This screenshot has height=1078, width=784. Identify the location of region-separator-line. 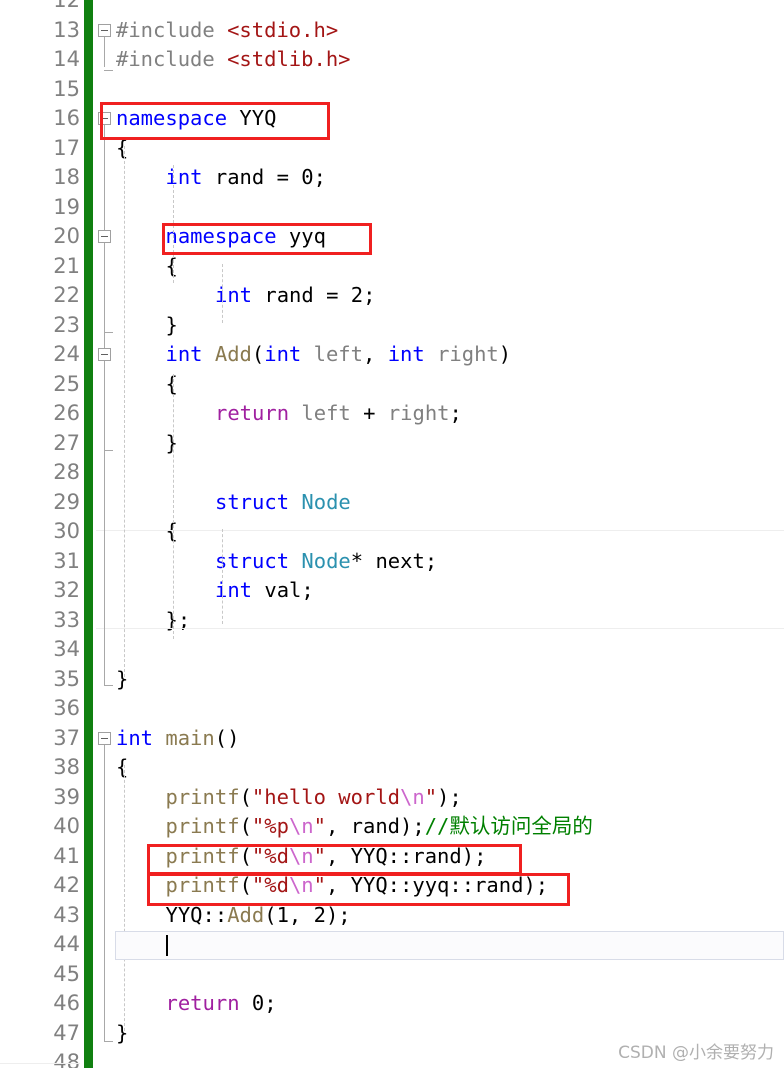
(40, 1063).